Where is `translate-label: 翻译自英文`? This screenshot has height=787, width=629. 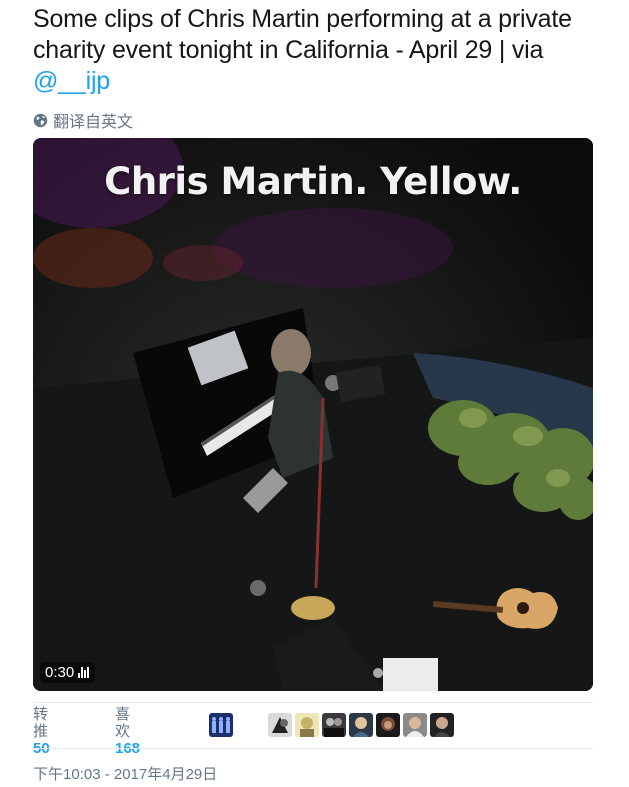
translate-label: 翻译自英文 is located at coordinates (93, 122).